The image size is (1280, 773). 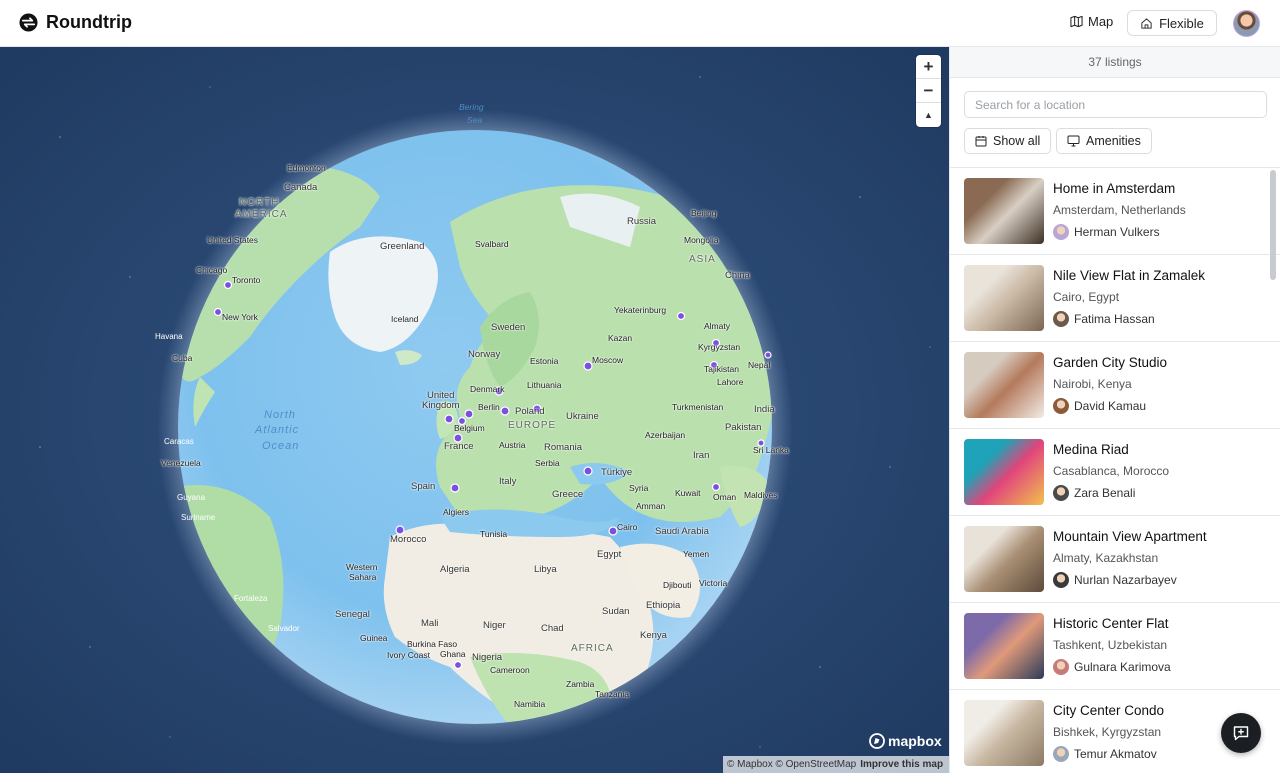 I want to click on listing-title: Mountain View Apartment, so click(x=1130, y=536).